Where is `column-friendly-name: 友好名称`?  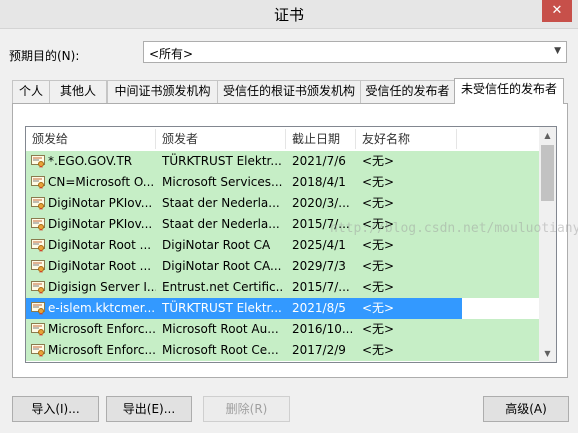
column-friendly-name: 友好名称 is located at coordinates (406, 139).